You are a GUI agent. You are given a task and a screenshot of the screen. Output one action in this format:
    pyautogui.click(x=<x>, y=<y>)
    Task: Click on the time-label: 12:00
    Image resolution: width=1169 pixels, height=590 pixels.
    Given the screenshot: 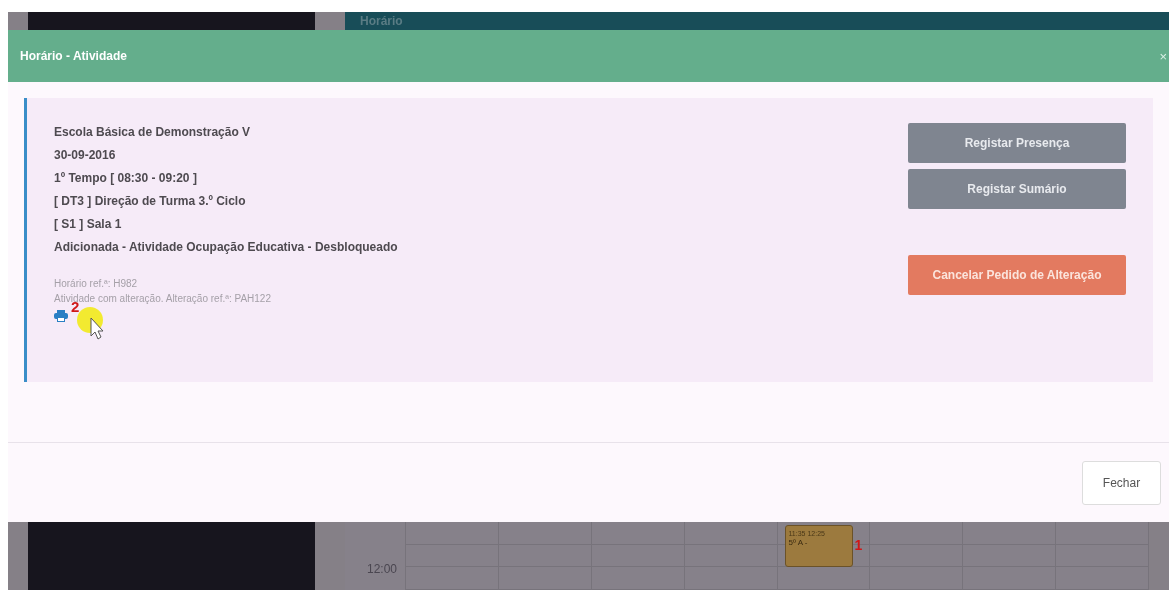 What is the action you would take?
    pyautogui.click(x=382, y=569)
    